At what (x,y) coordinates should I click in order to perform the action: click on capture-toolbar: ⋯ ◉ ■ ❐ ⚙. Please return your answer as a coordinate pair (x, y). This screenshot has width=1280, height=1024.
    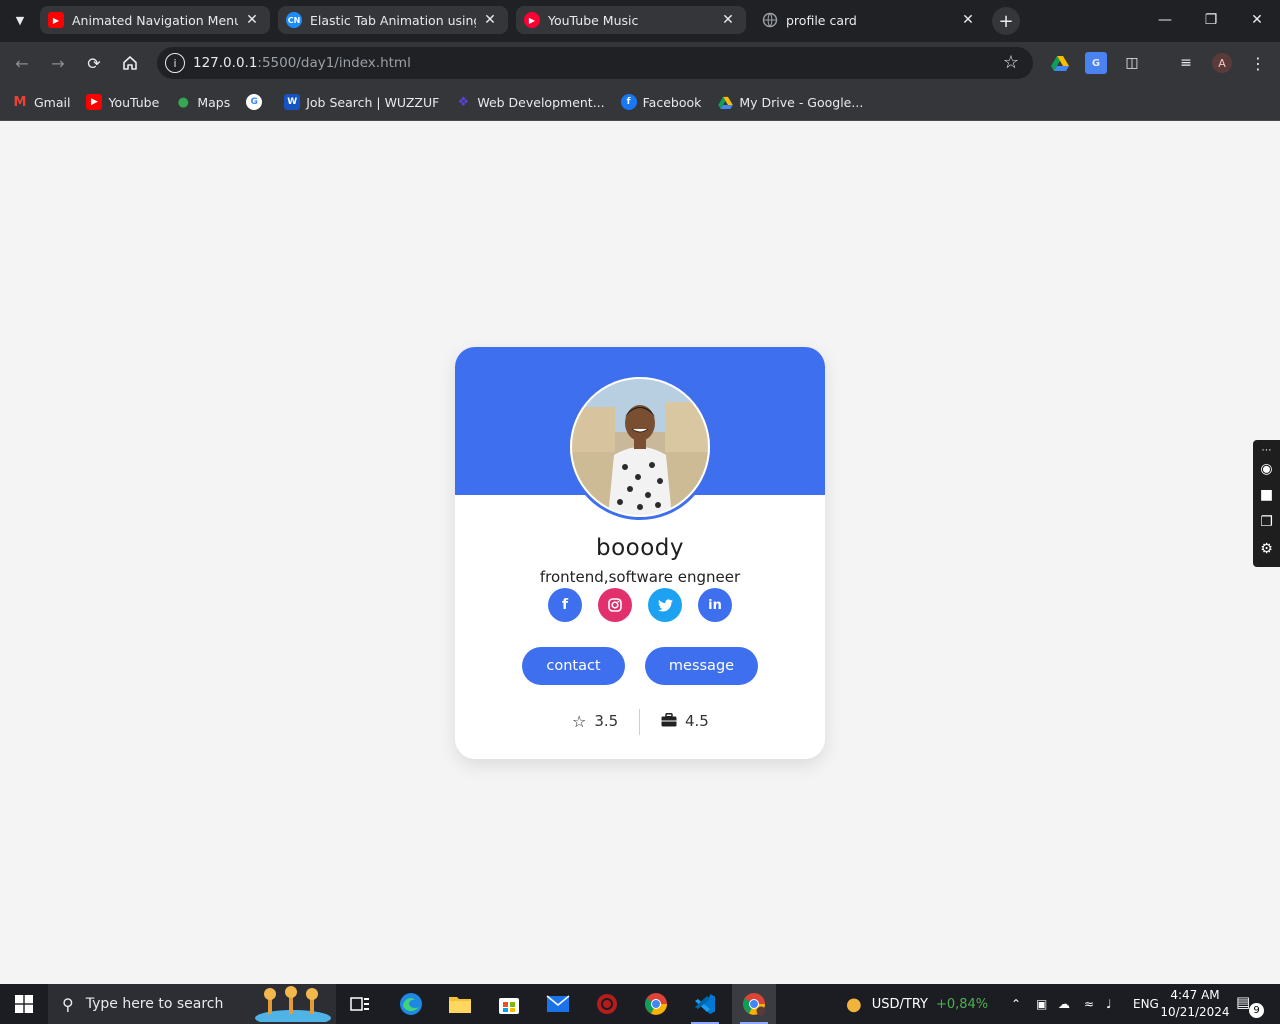
    Looking at the image, I should click on (1266, 503).